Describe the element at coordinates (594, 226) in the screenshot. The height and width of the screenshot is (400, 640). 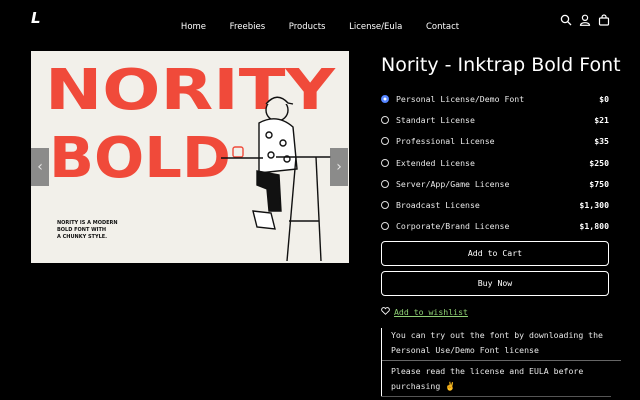
I see `license-price: $1,800` at that location.